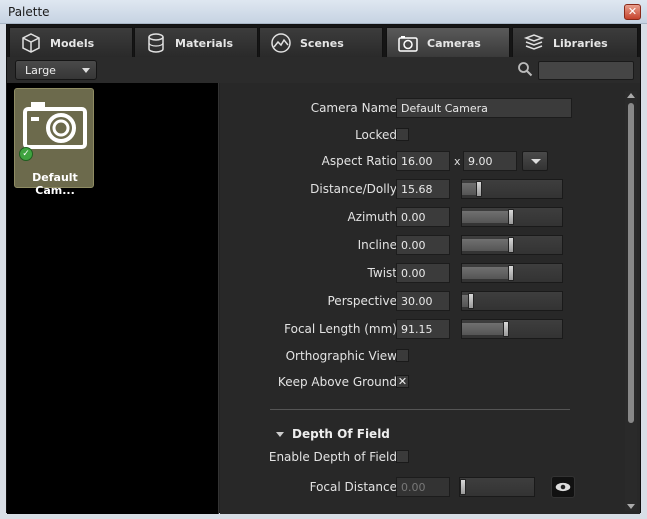 This screenshot has height=519, width=647. What do you see at coordinates (525, 69) in the screenshot?
I see `search-icon` at bounding box center [525, 69].